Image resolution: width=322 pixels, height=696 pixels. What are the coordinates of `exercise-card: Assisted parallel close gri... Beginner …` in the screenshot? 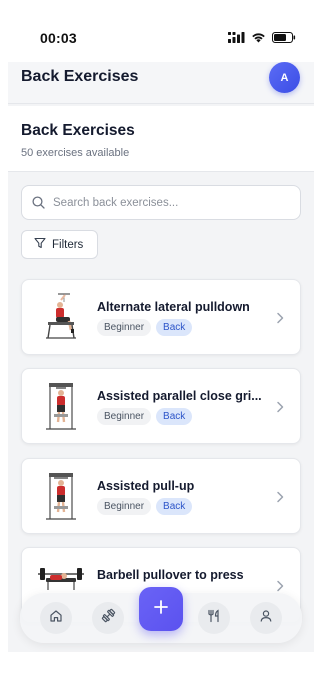 It's located at (161, 406).